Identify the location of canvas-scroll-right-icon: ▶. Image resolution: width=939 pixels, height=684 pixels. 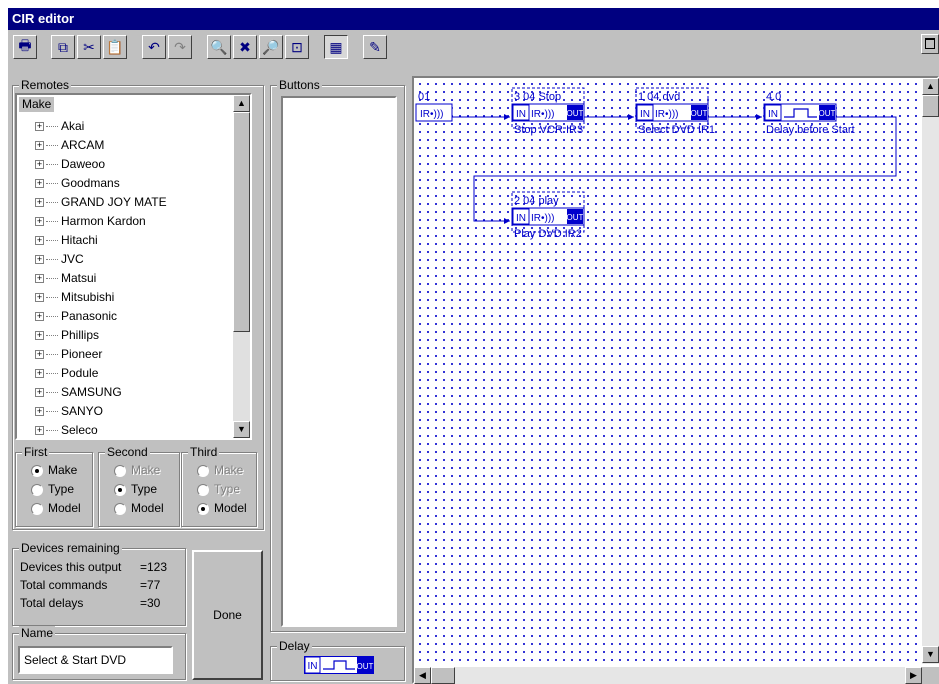
(913, 675).